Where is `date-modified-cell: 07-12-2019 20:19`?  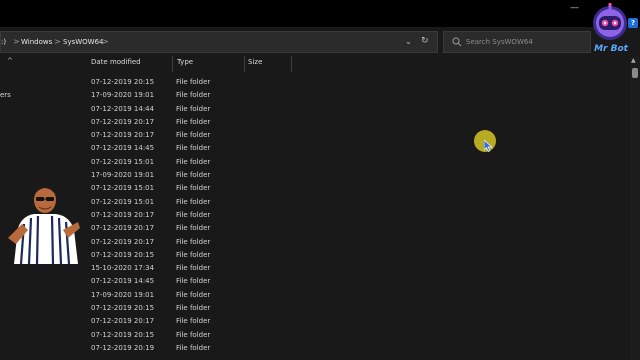 date-modified-cell: 07-12-2019 20:19 is located at coordinates (123, 347).